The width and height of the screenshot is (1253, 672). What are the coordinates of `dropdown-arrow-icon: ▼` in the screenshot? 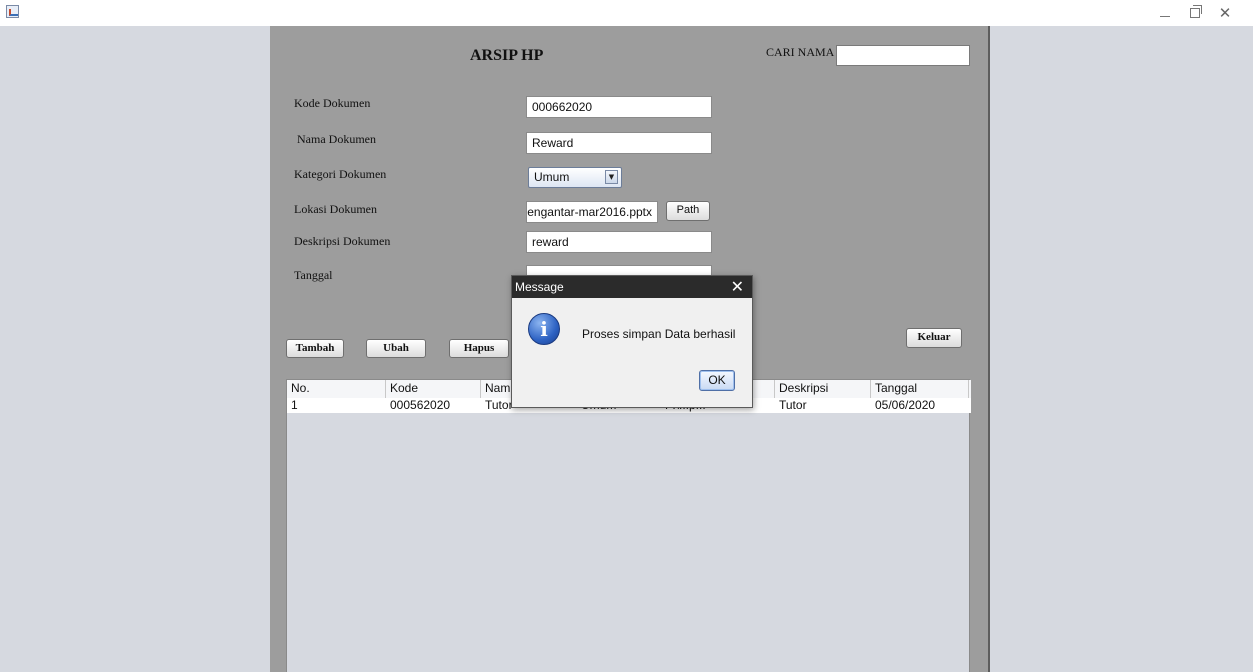 It's located at (611, 177).